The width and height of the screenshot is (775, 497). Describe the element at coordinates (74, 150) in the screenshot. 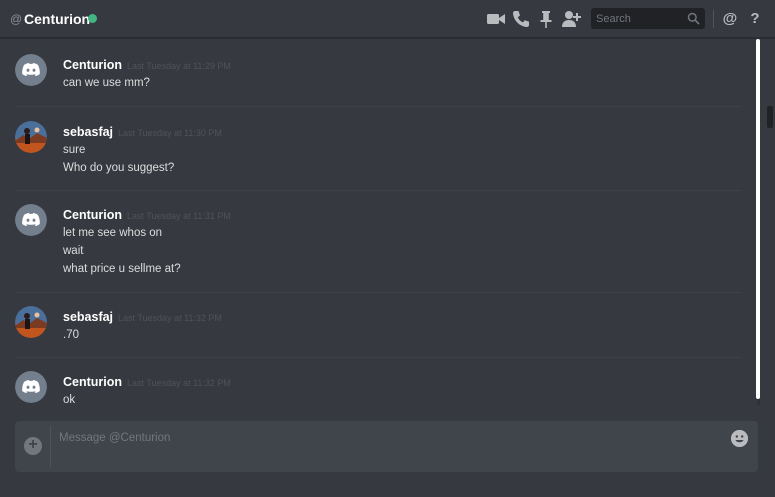

I see `message-text: sure` at that location.